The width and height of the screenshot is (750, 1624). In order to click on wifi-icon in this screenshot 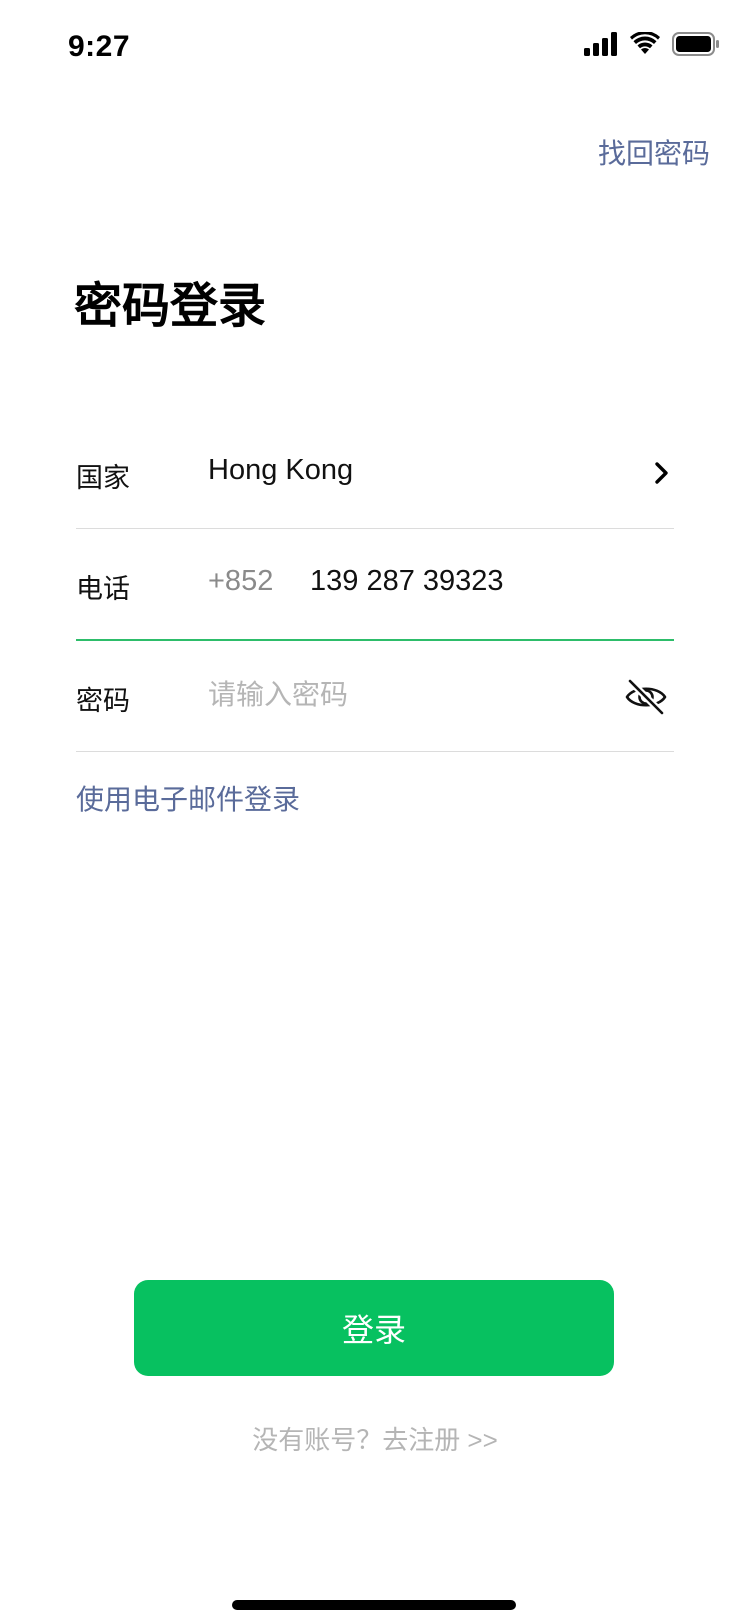, I will do `click(645, 46)`.